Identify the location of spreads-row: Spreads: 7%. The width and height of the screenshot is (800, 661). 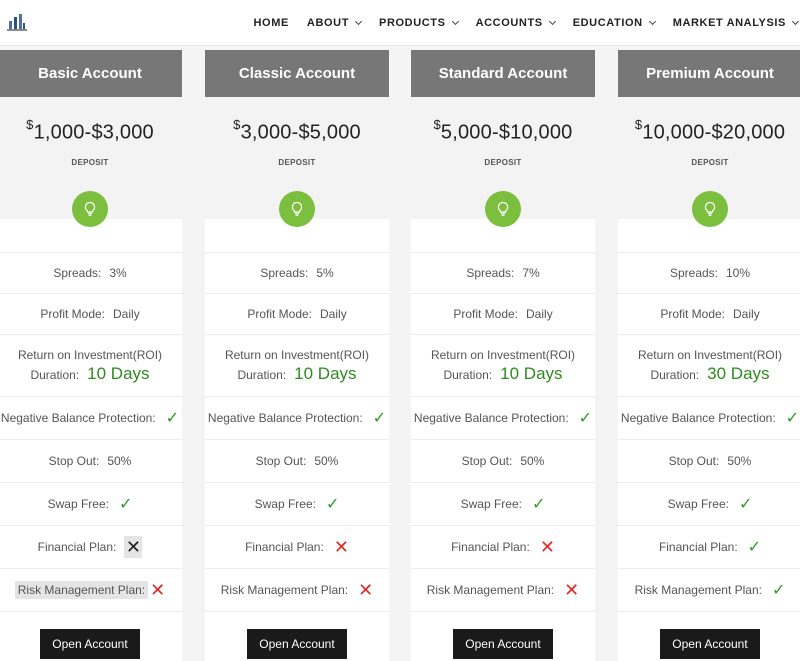
(503, 272).